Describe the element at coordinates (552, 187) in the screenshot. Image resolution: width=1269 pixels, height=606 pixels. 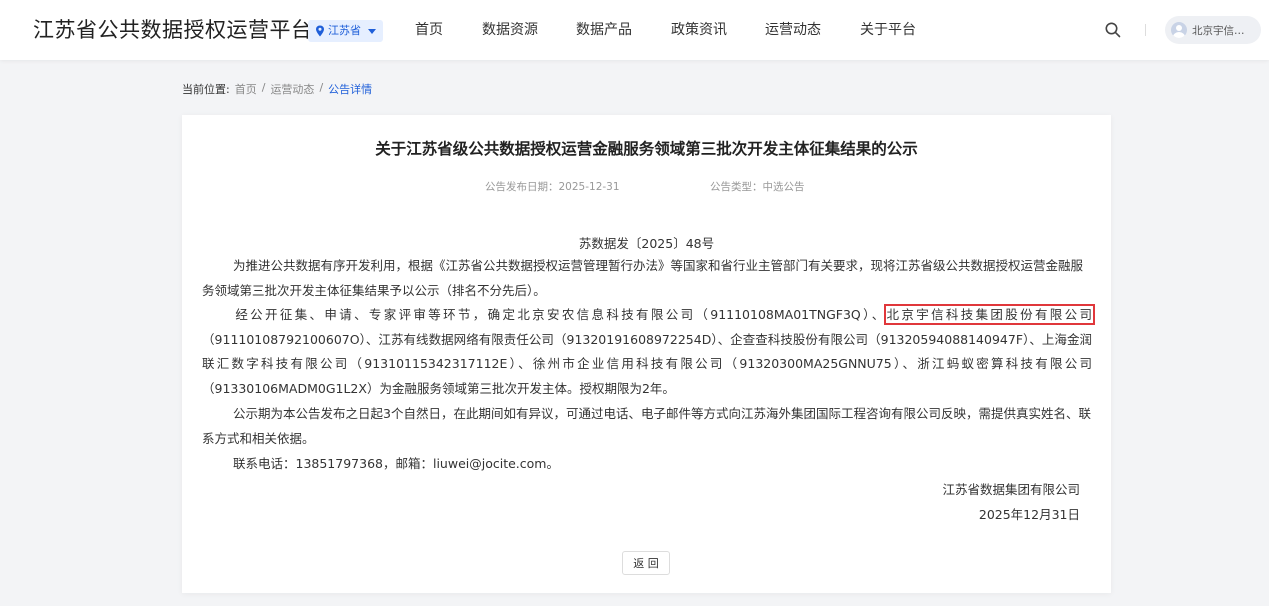
I see `publish-date: 公告发布日期：2025-12-31` at that location.